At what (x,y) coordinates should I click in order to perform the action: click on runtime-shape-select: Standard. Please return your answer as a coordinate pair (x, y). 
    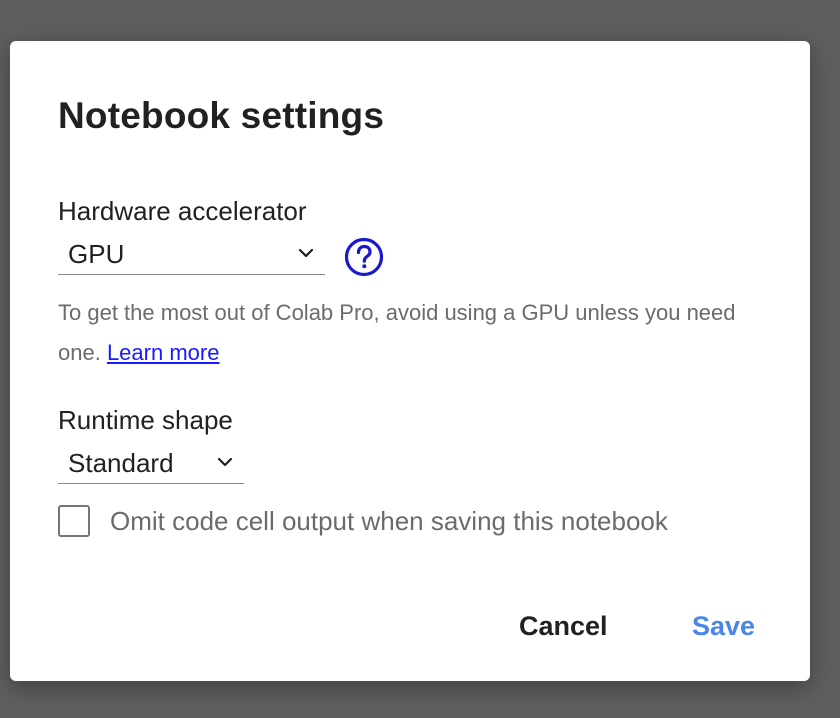
    Looking at the image, I should click on (151, 464).